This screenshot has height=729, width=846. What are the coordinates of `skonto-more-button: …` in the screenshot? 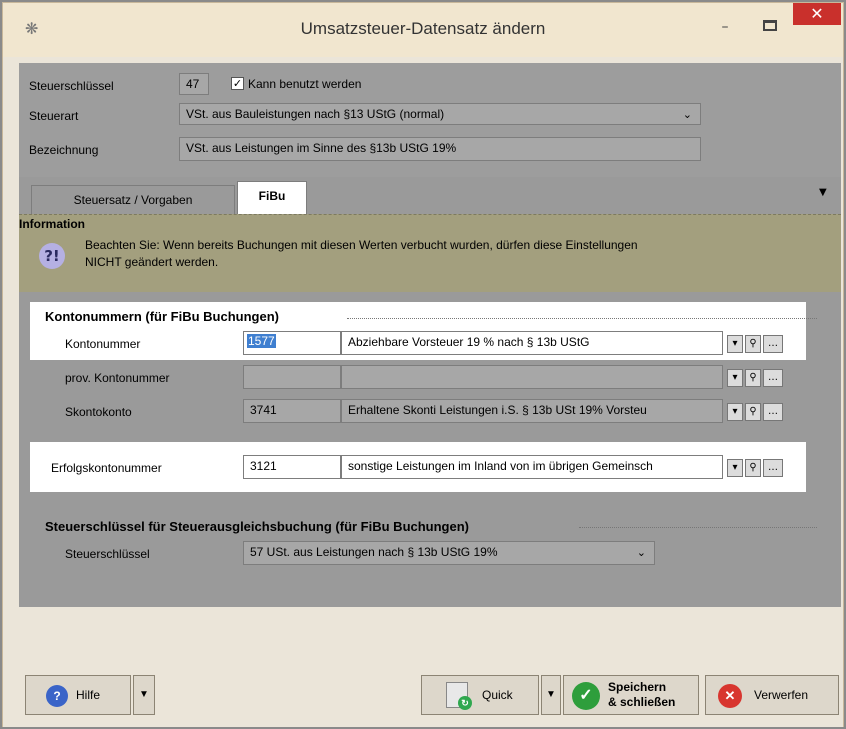 It's located at (773, 412).